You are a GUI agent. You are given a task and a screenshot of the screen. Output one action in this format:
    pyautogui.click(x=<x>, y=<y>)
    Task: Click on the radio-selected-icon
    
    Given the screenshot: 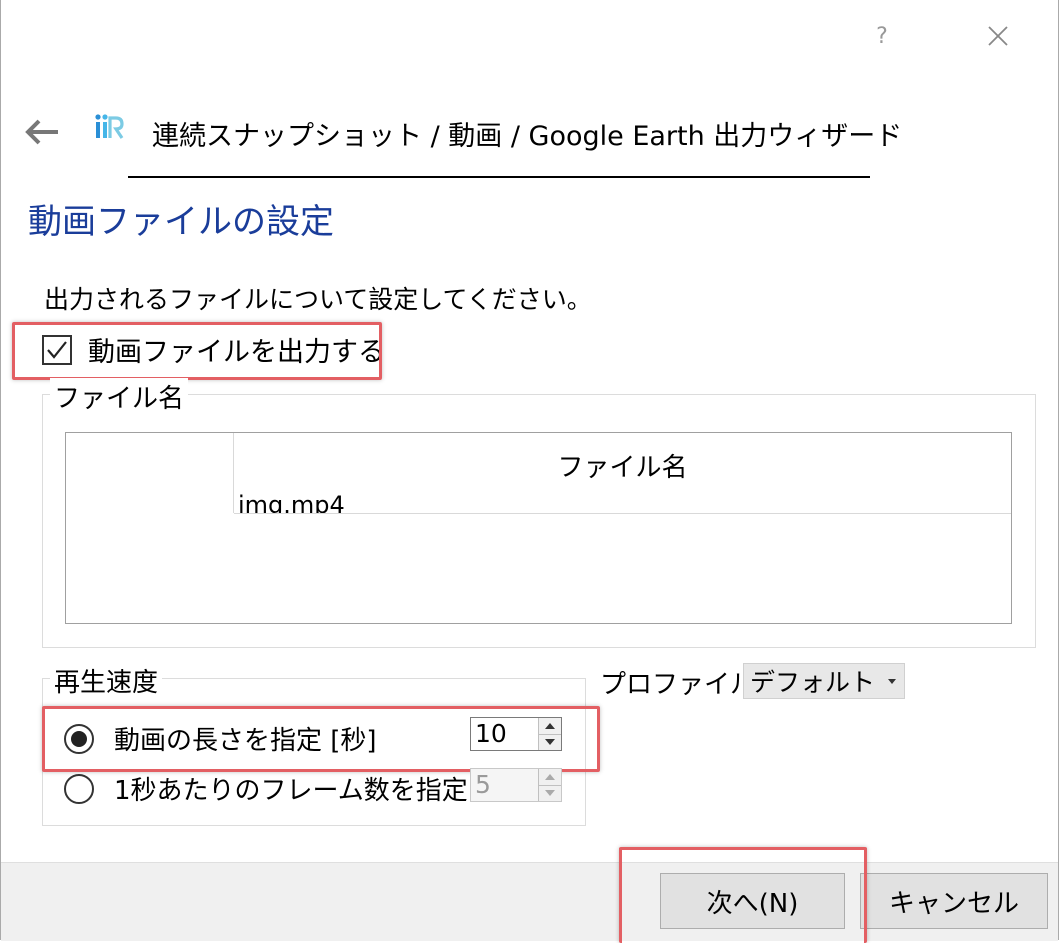 What is the action you would take?
    pyautogui.click(x=79, y=738)
    